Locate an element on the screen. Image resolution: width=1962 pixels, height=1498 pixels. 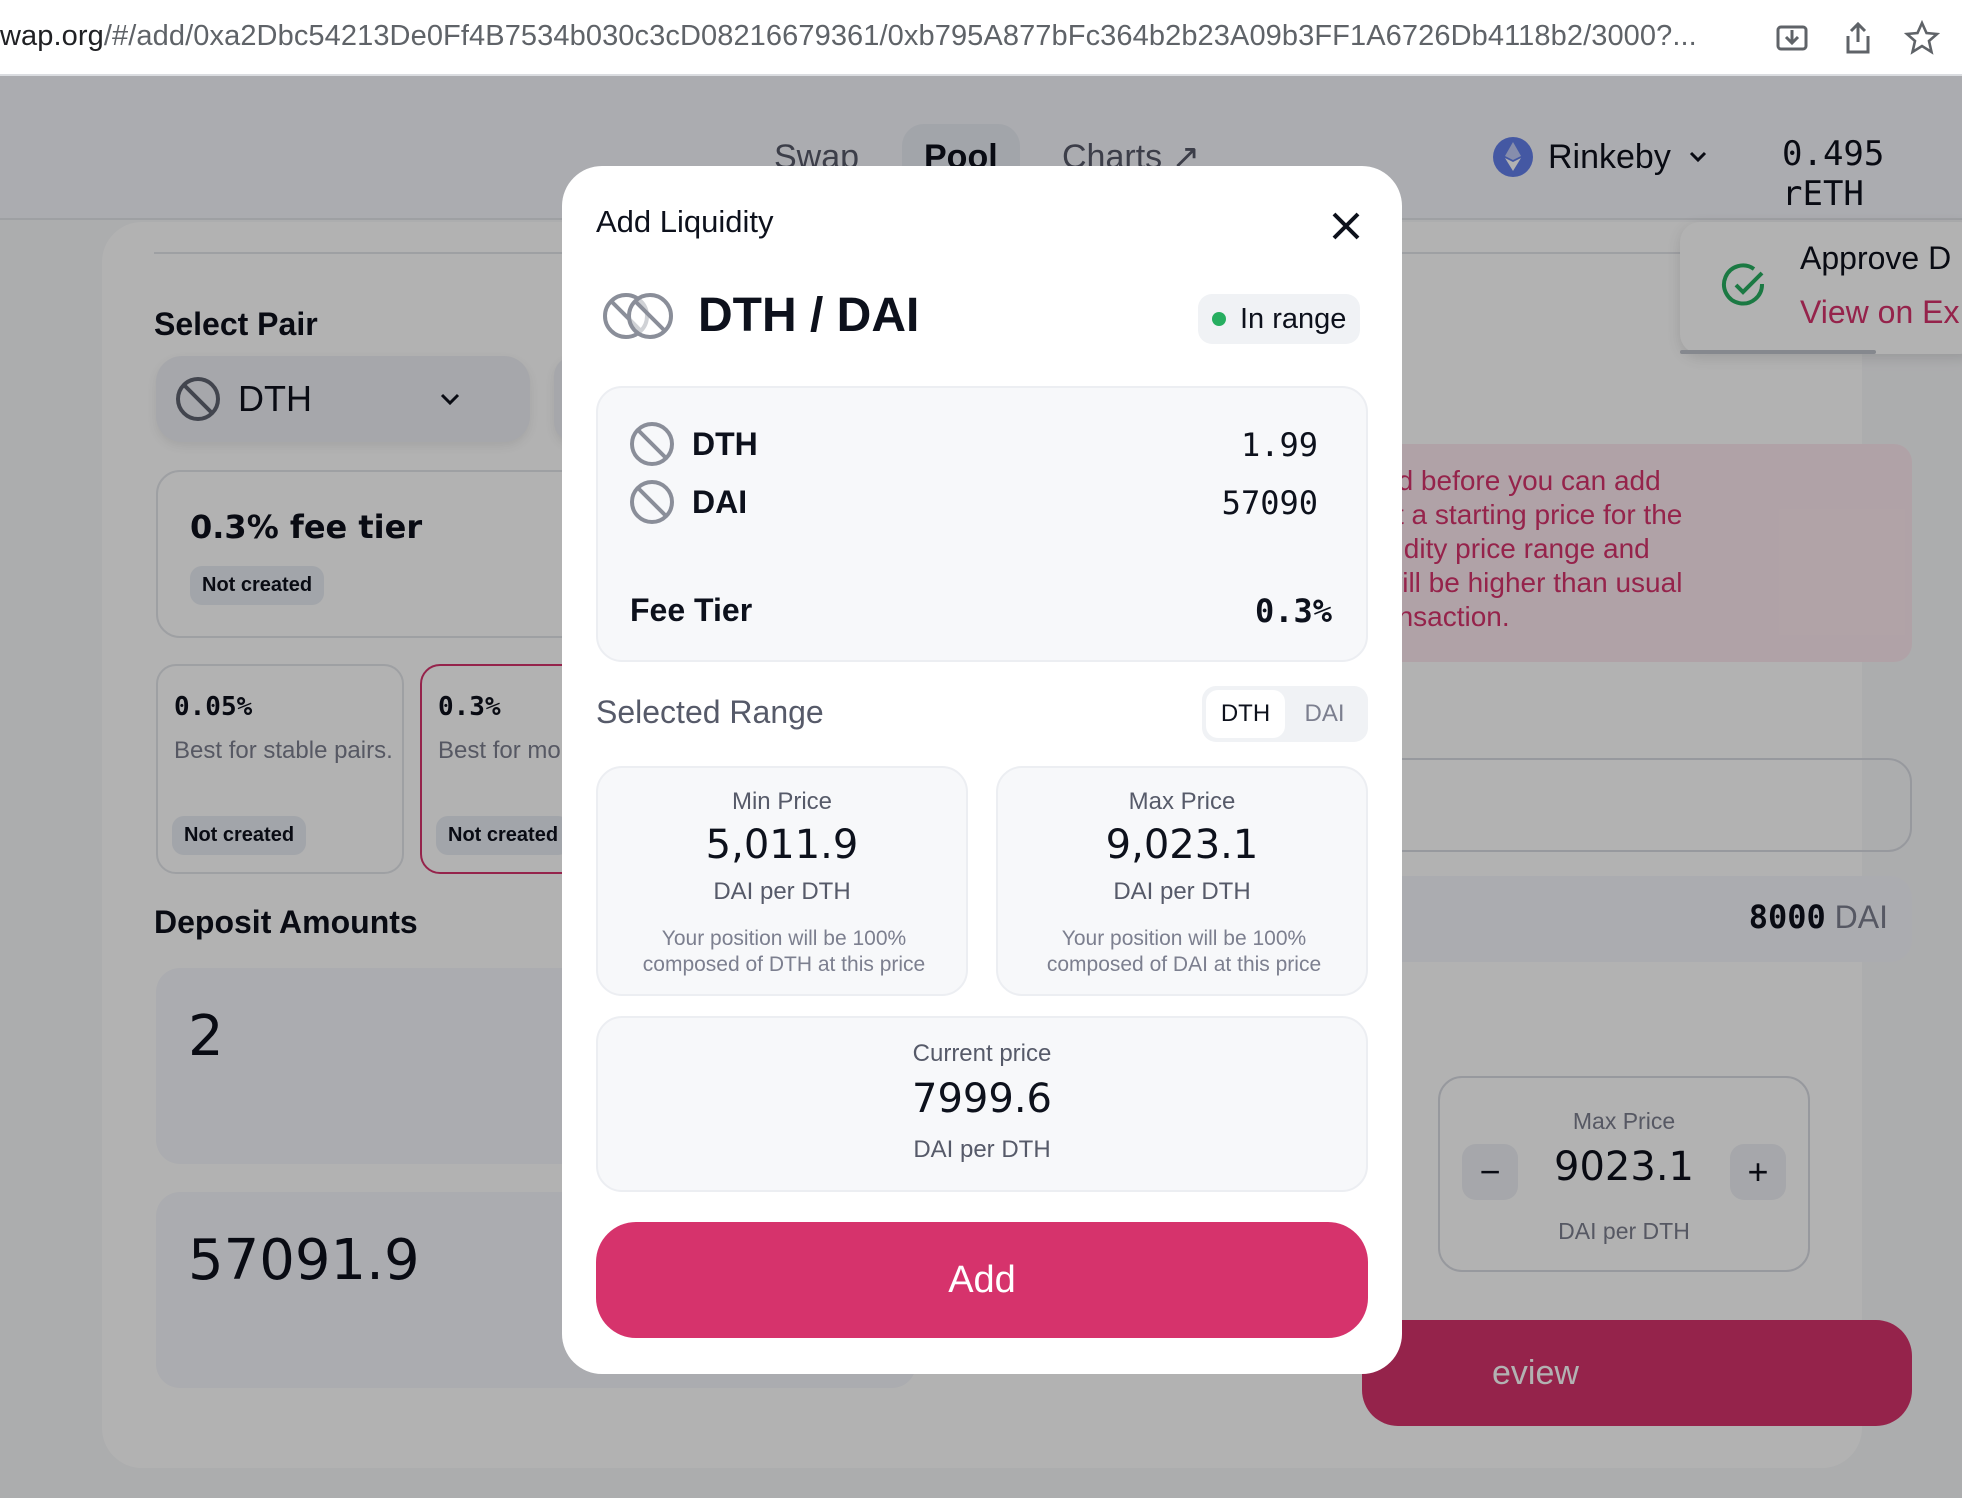
position-summary: DTH 1.99 DAI 57090 Fee Tier 0.3% is located at coordinates (982, 524).